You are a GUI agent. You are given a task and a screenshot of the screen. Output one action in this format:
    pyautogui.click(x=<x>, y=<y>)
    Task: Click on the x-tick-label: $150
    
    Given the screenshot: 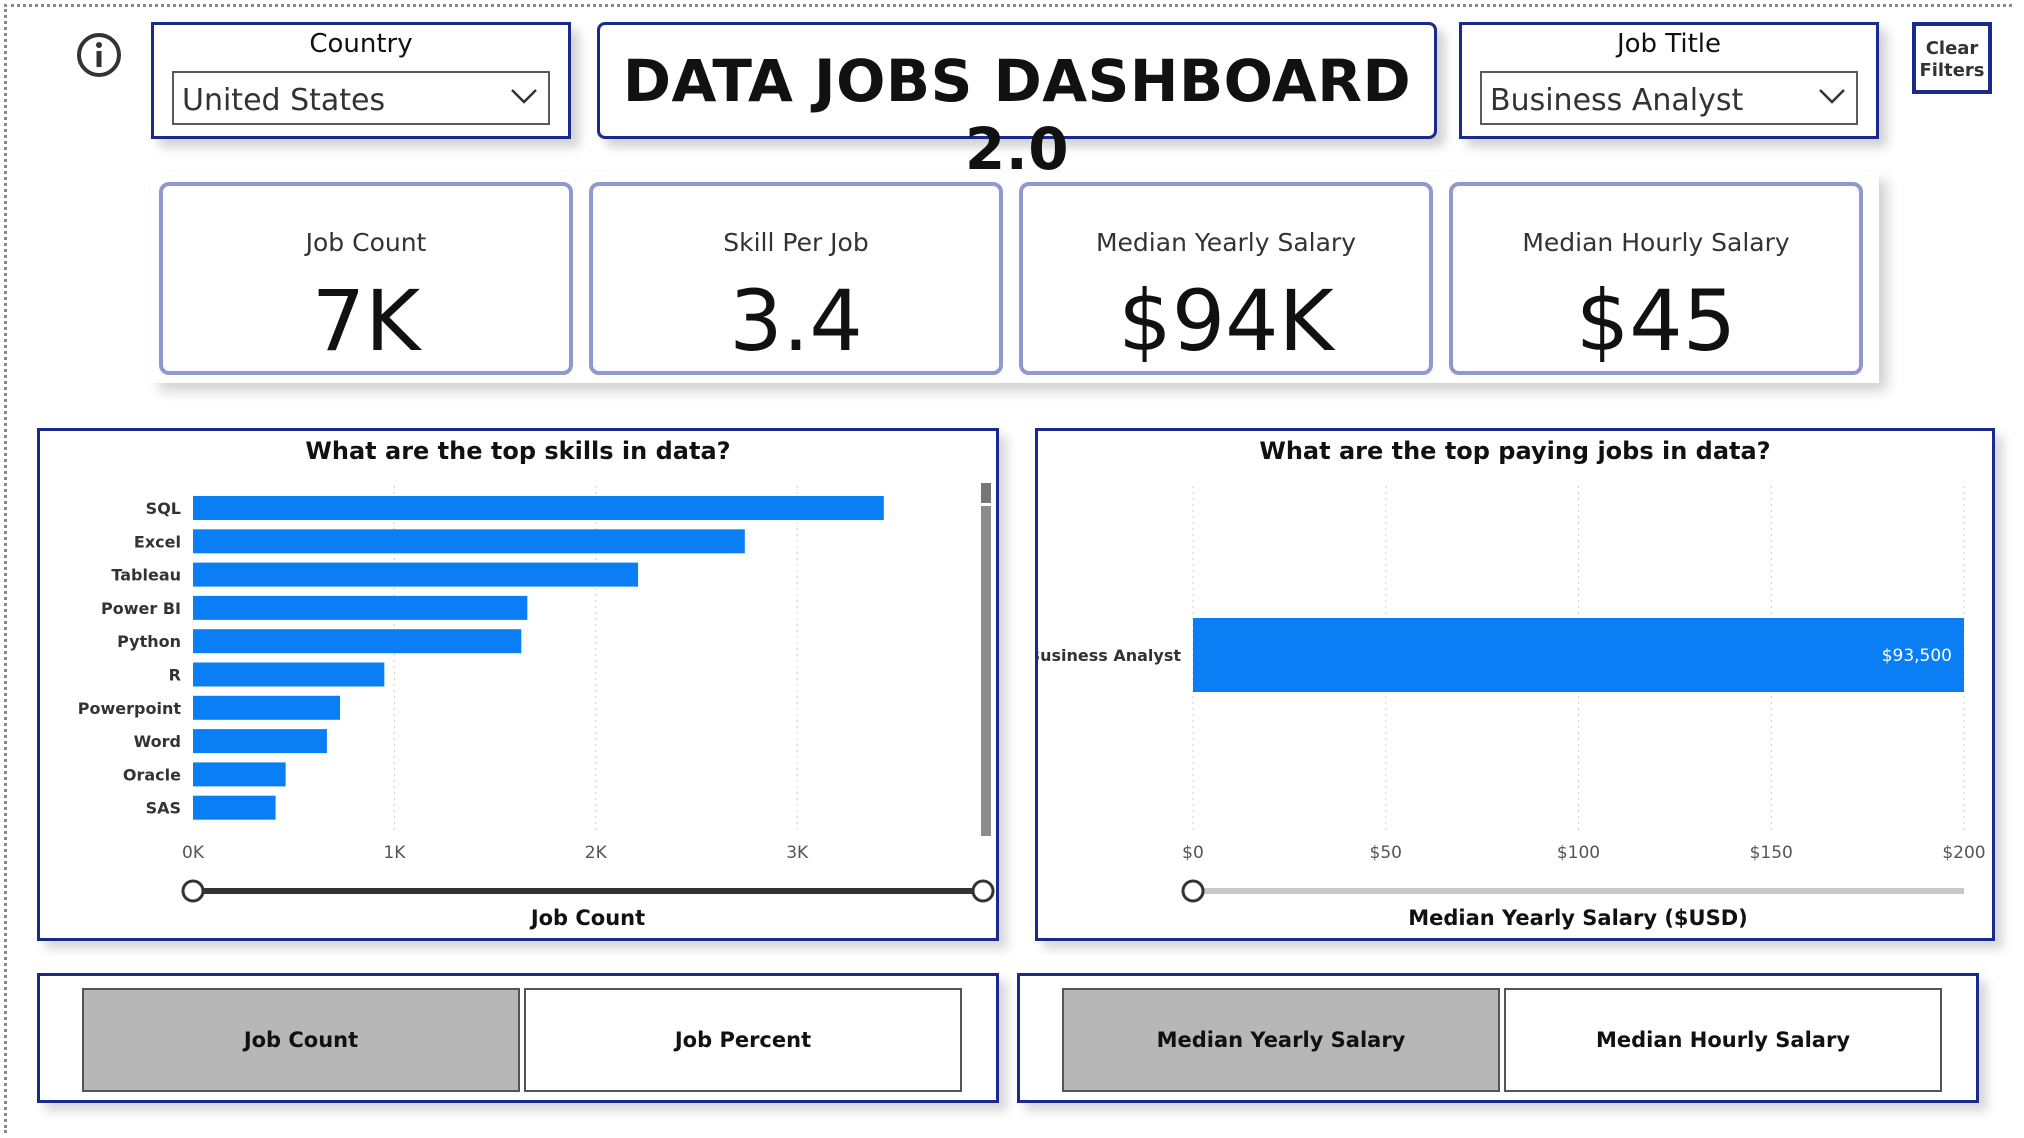 What is the action you would take?
    pyautogui.click(x=1771, y=853)
    